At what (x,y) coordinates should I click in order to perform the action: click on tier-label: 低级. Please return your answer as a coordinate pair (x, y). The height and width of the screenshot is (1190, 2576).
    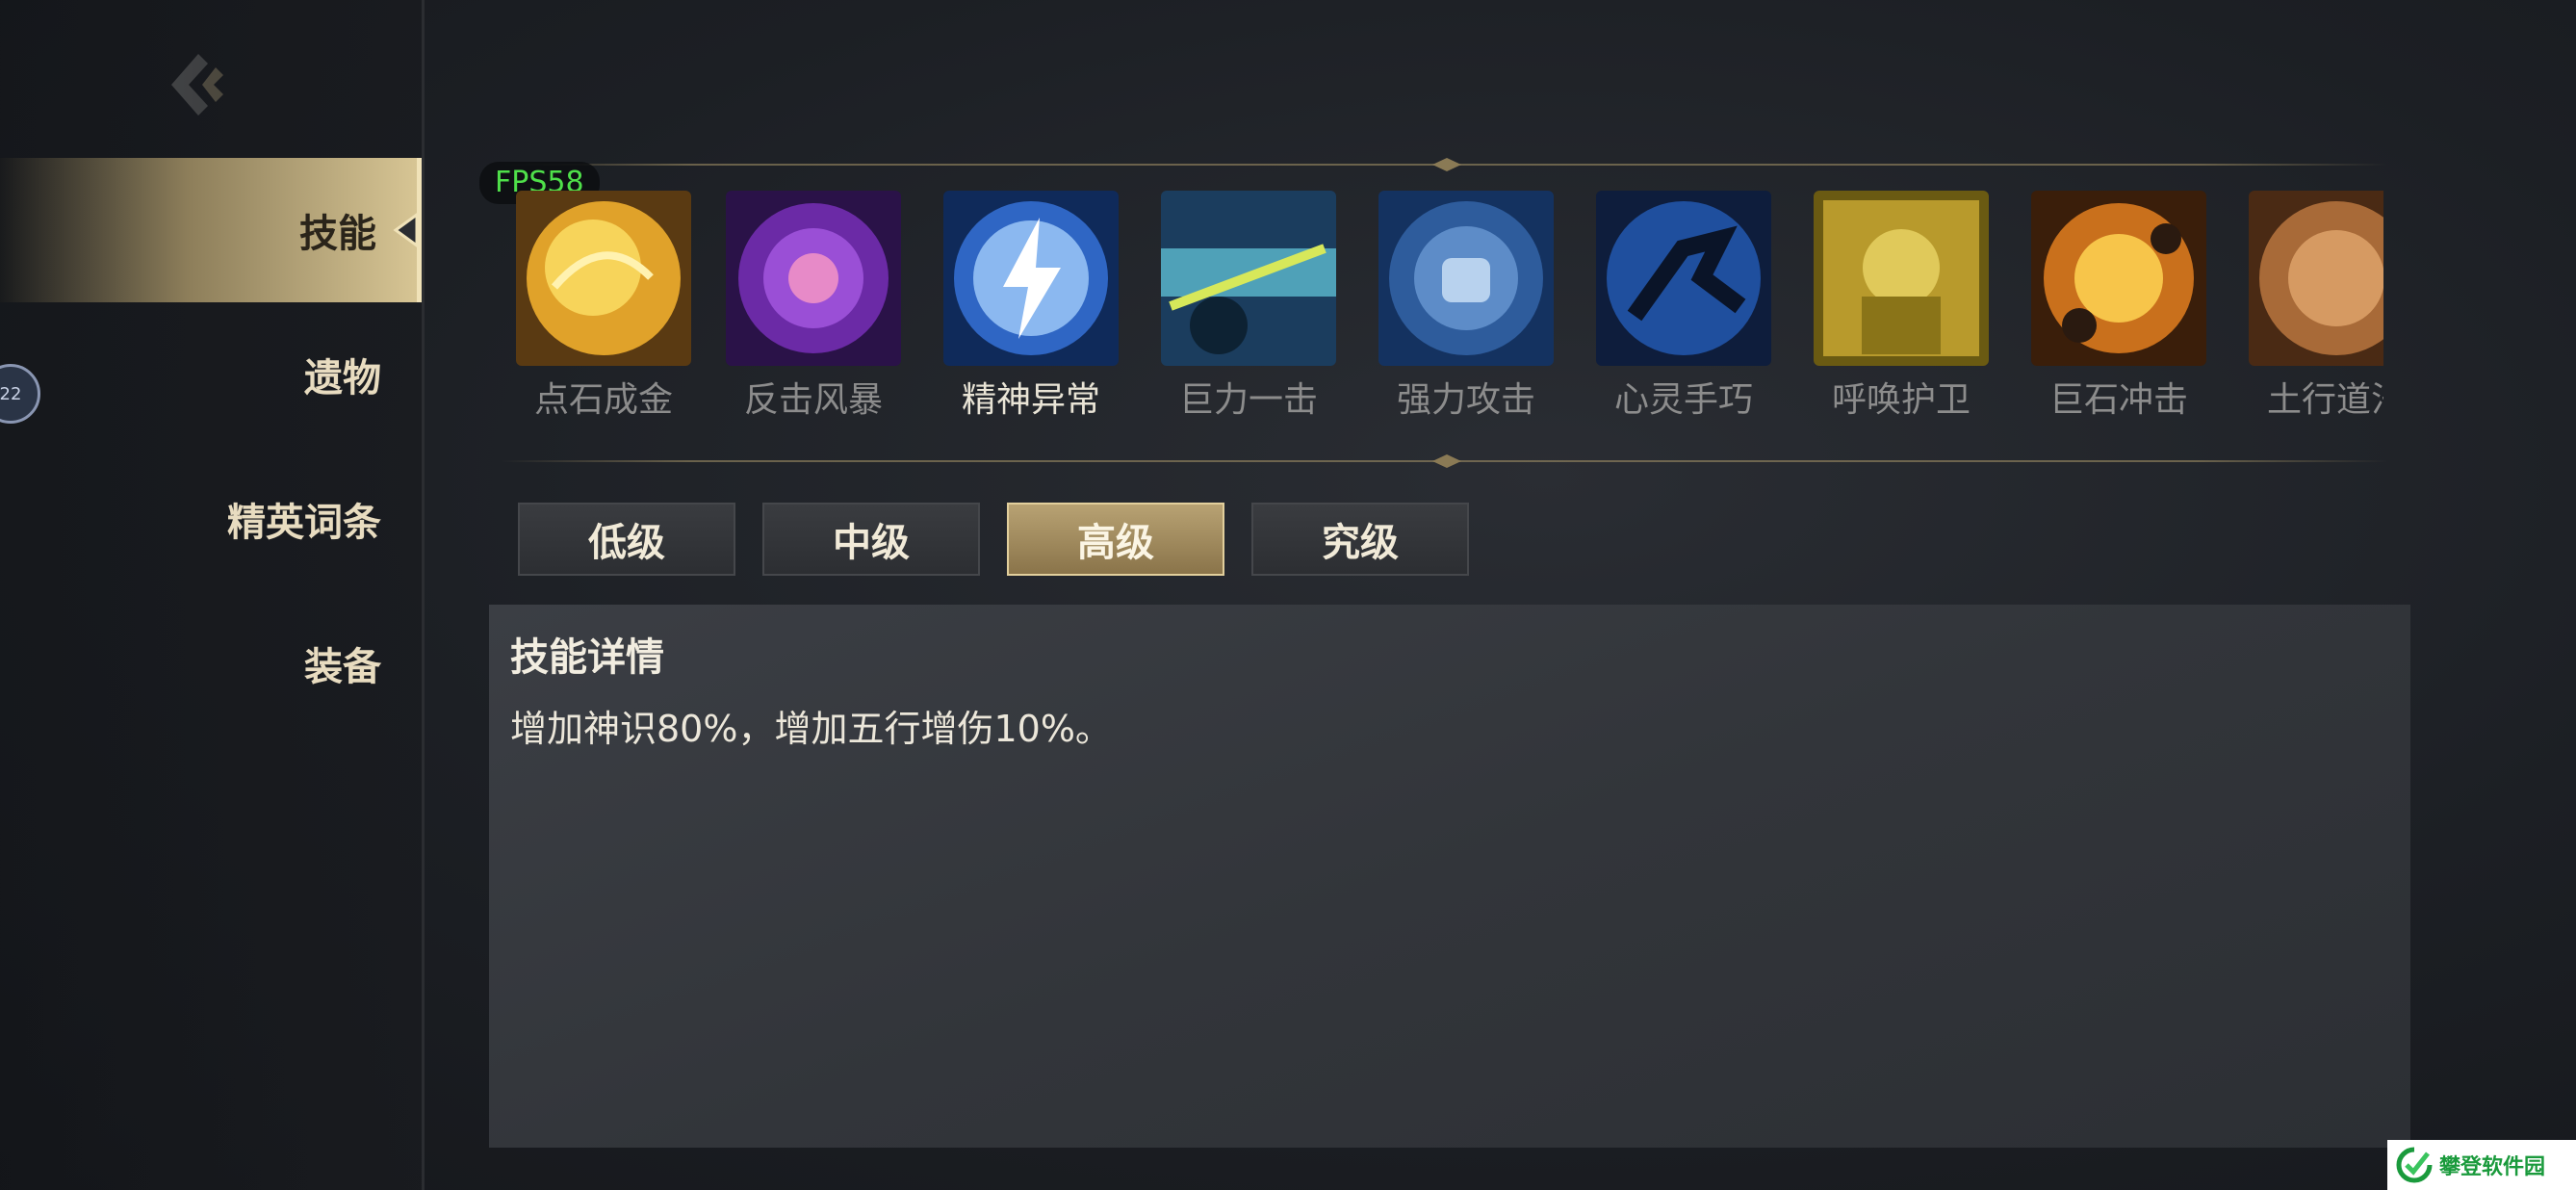
    Looking at the image, I should click on (627, 543).